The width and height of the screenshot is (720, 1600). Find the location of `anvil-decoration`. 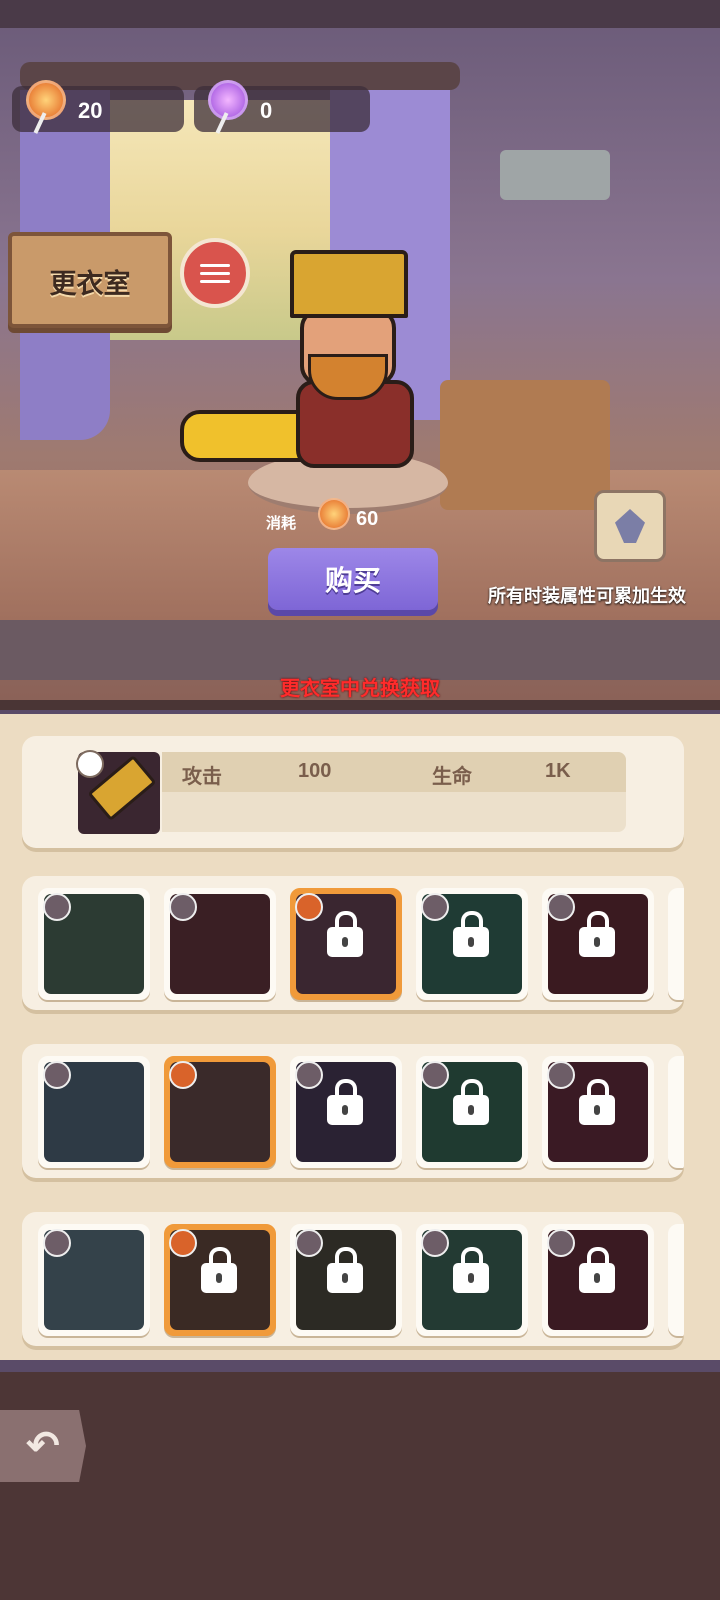

anvil-decoration is located at coordinates (555, 175).